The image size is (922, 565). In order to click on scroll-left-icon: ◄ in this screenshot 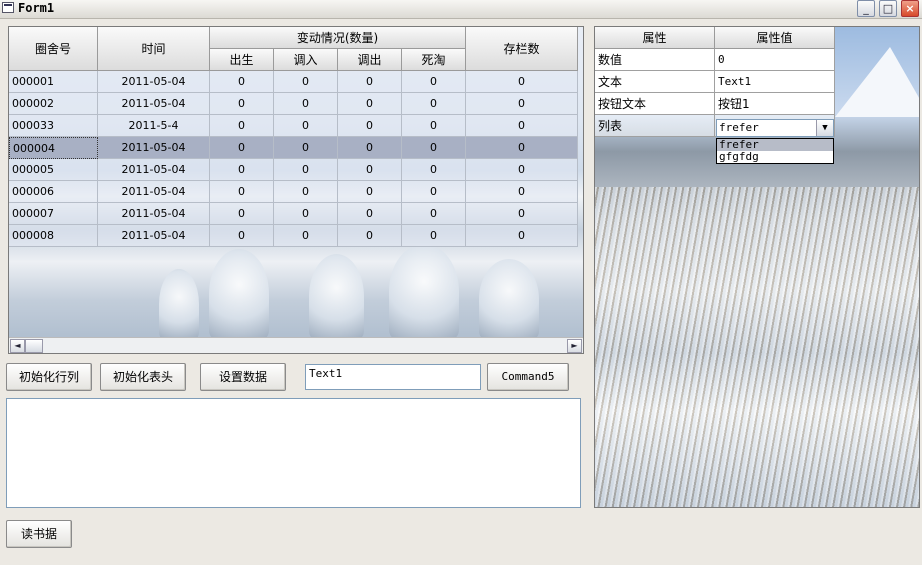, I will do `click(17, 346)`.